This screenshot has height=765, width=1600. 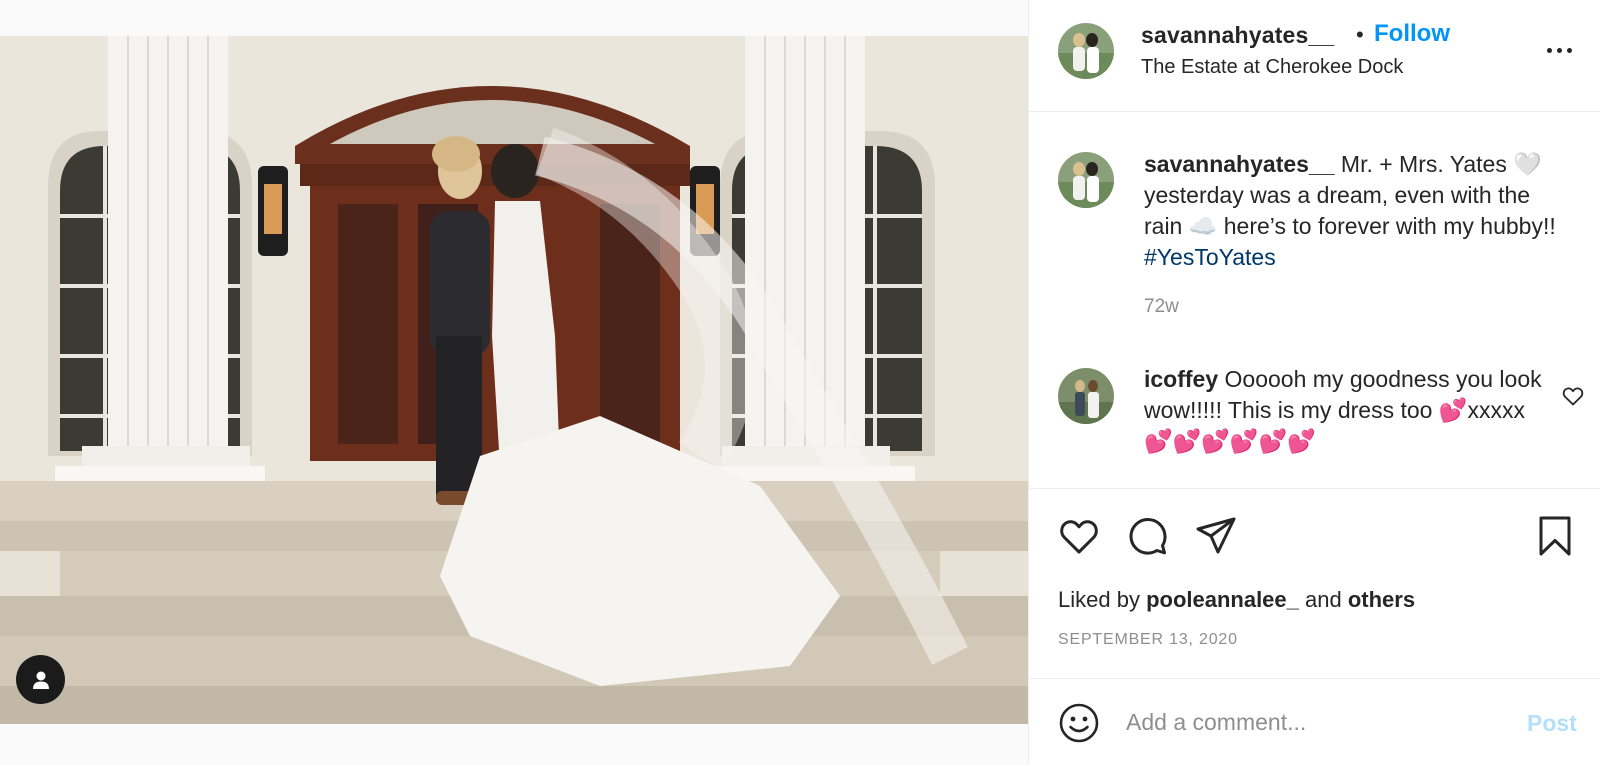 What do you see at coordinates (1239, 164) in the screenshot?
I see `caption-username: savannahyates__` at bounding box center [1239, 164].